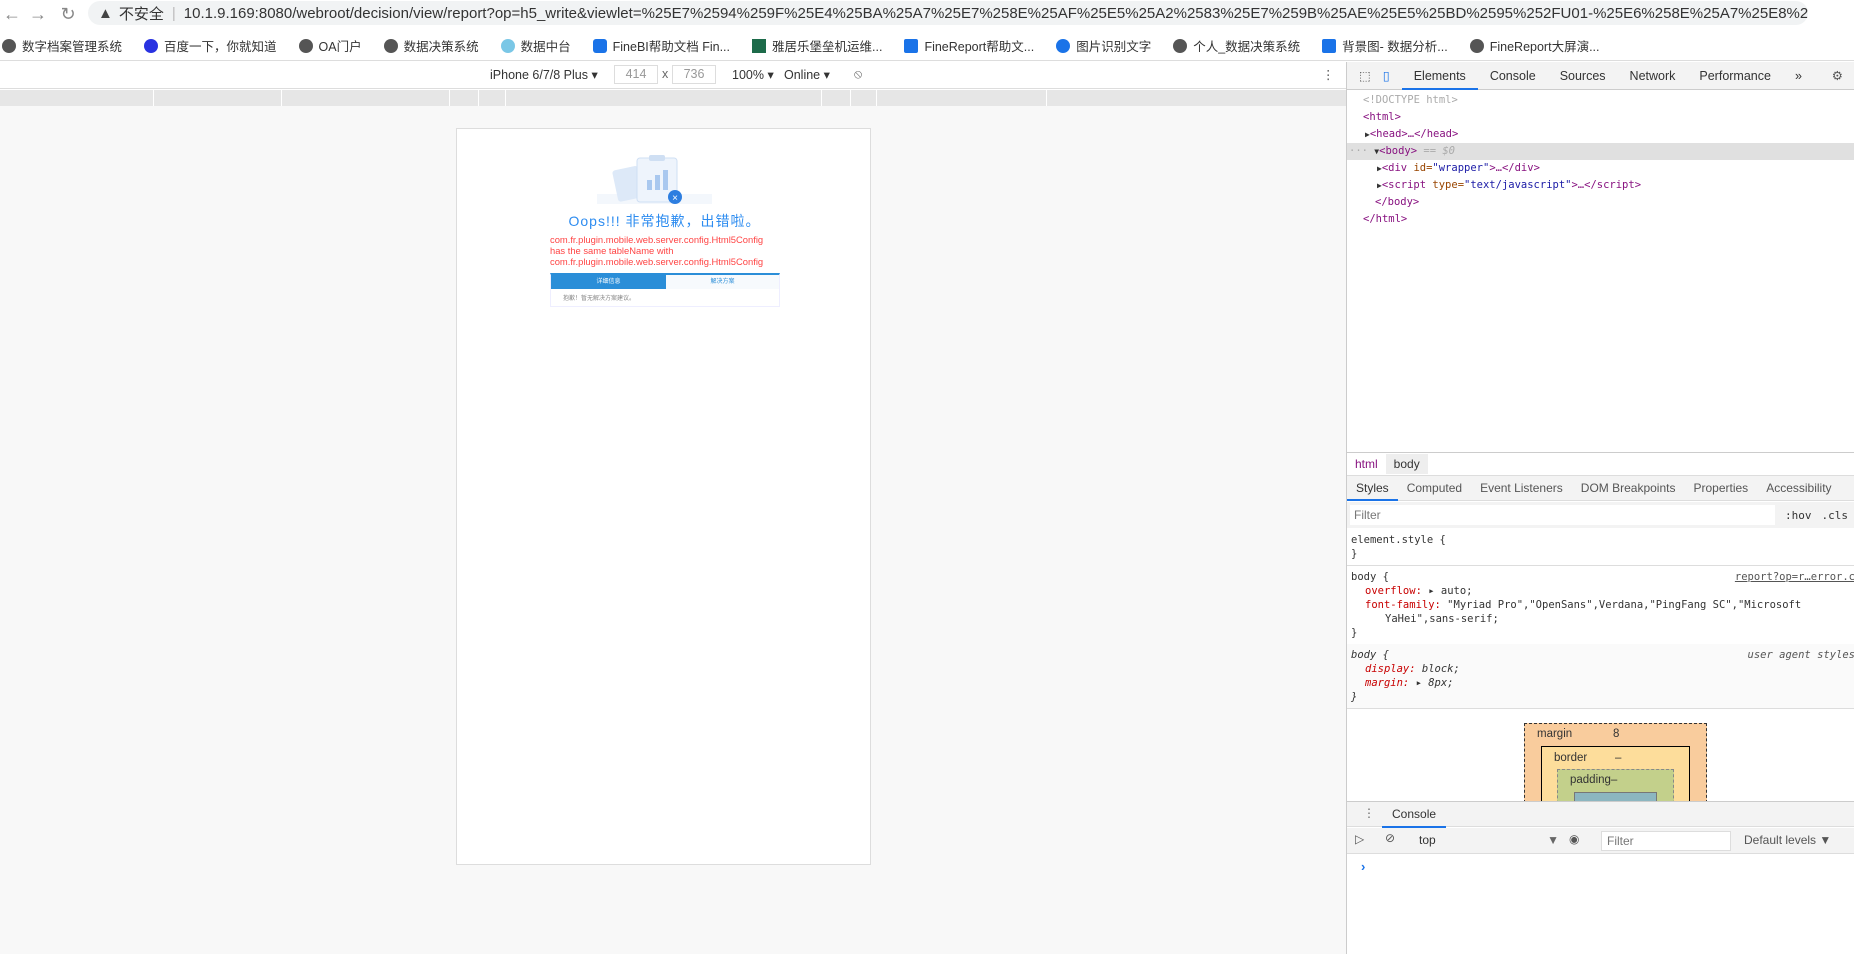 The height and width of the screenshot is (954, 1854). Describe the element at coordinates (62, 45) in the screenshot. I see `bookmark: 数字档案管理系统` at that location.